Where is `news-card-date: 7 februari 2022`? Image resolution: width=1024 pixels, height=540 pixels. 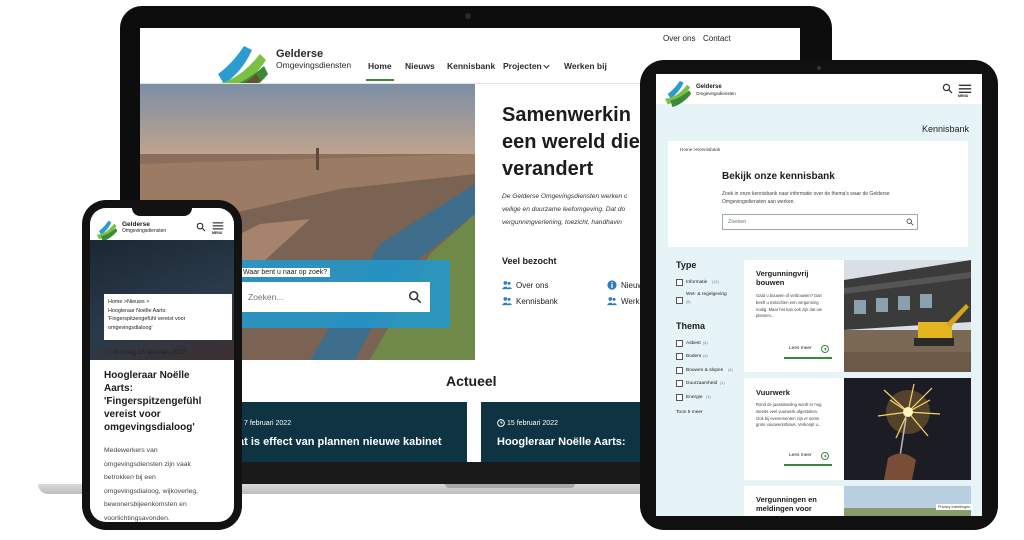
news-card-date: 7 februari 2022 is located at coordinates (268, 423).